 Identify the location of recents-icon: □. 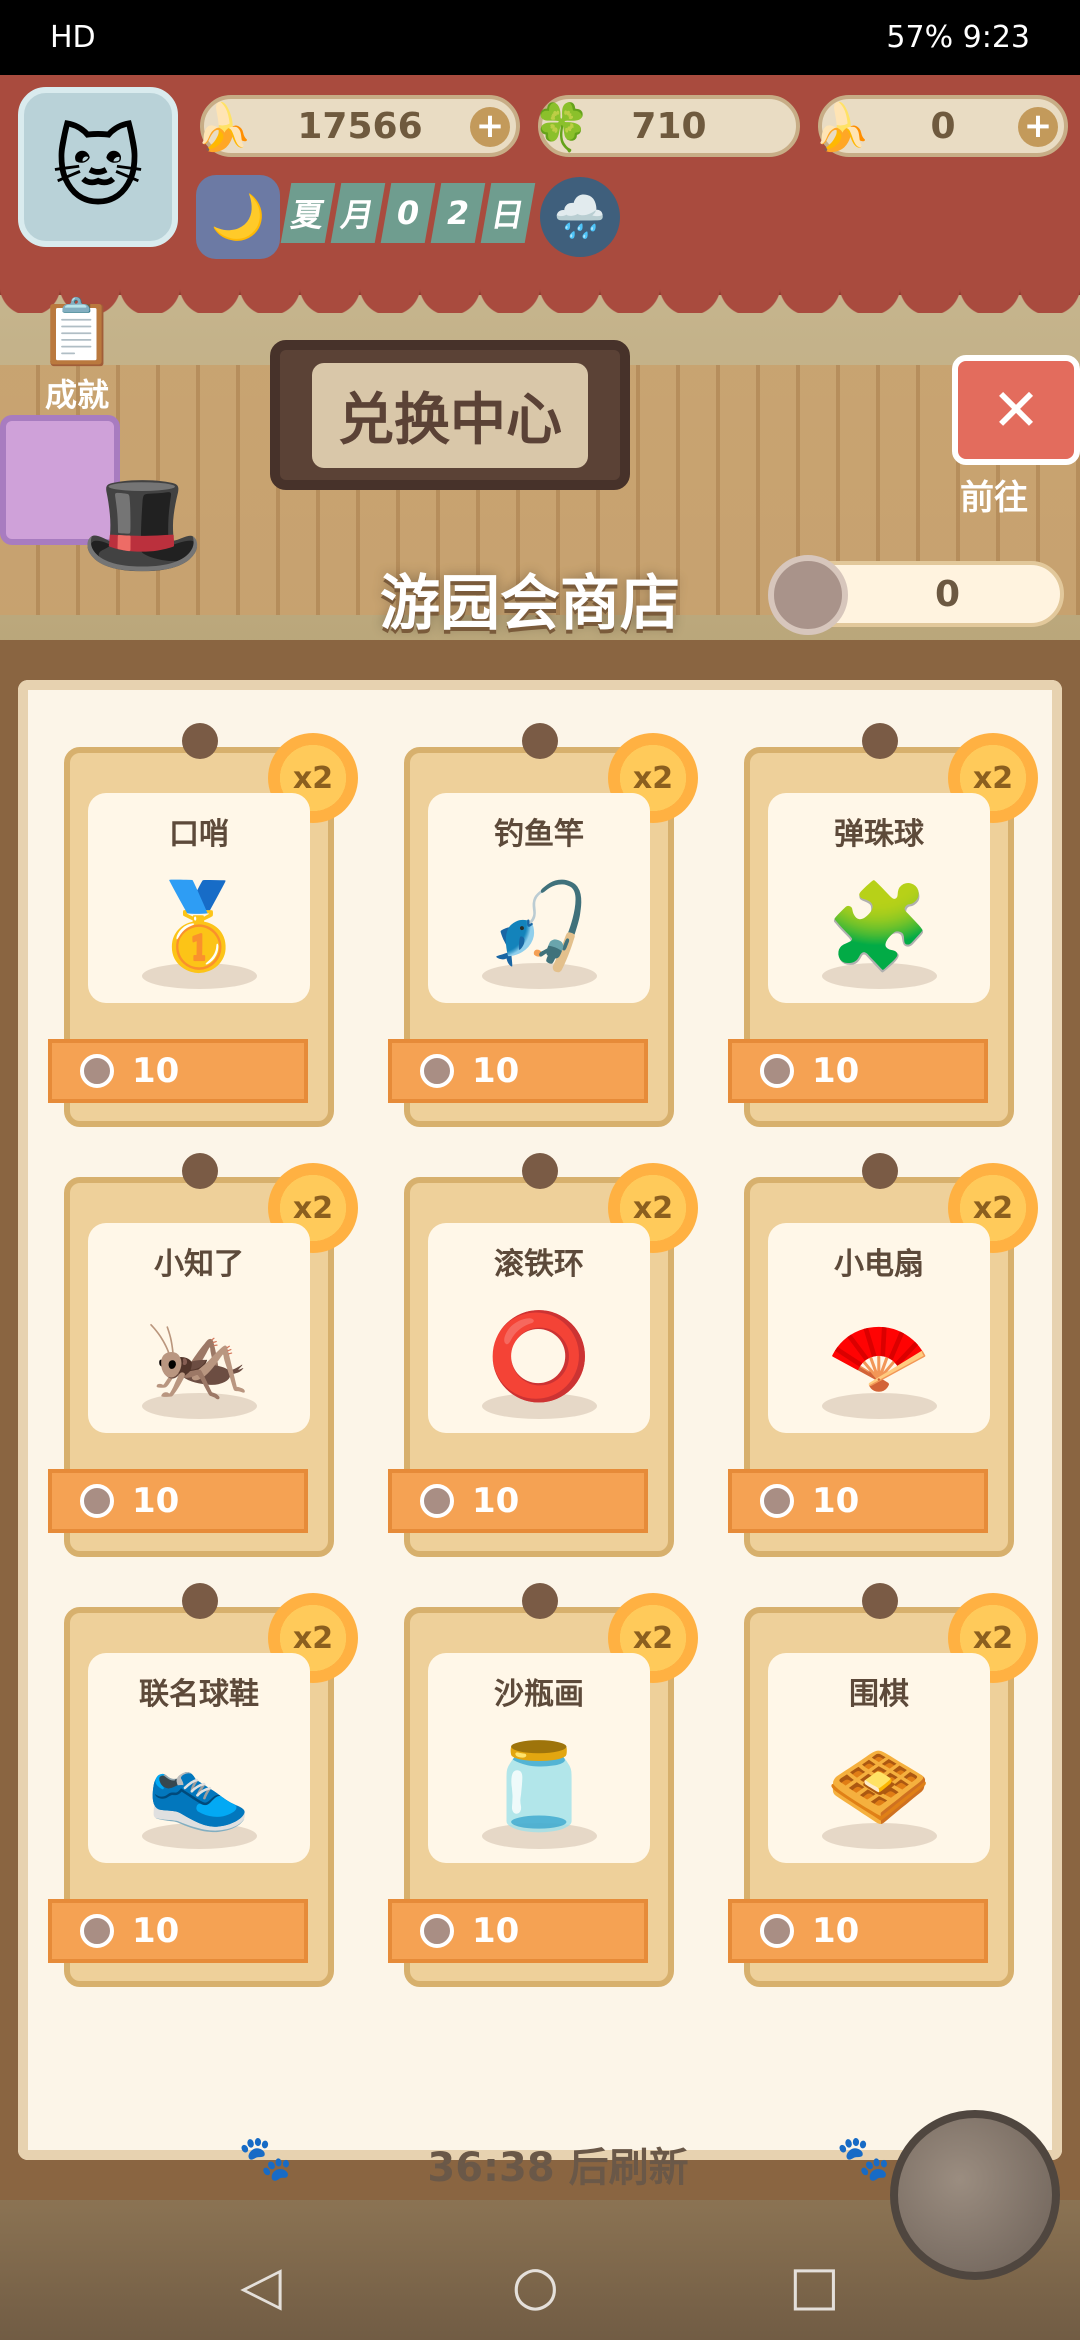
(814, 2285).